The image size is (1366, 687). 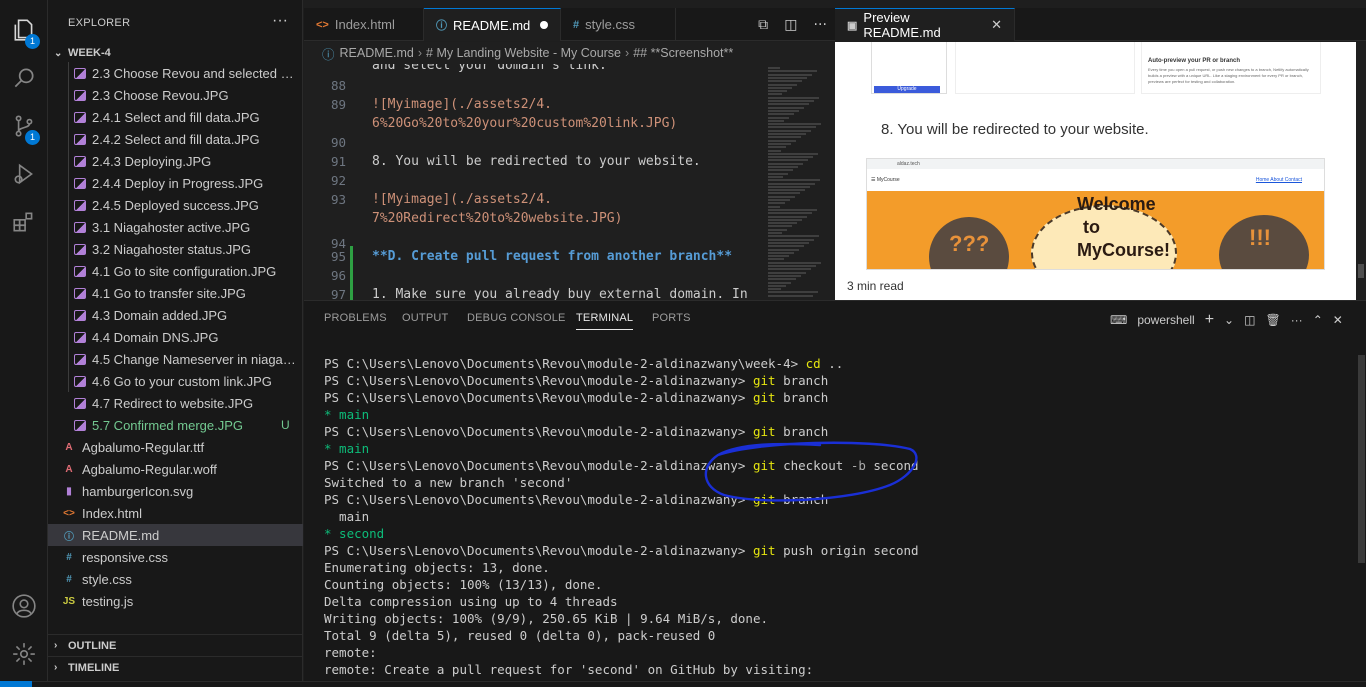 What do you see at coordinates (492, 24) in the screenshot?
I see `tab-readme-md: ⓘ README.md` at bounding box center [492, 24].